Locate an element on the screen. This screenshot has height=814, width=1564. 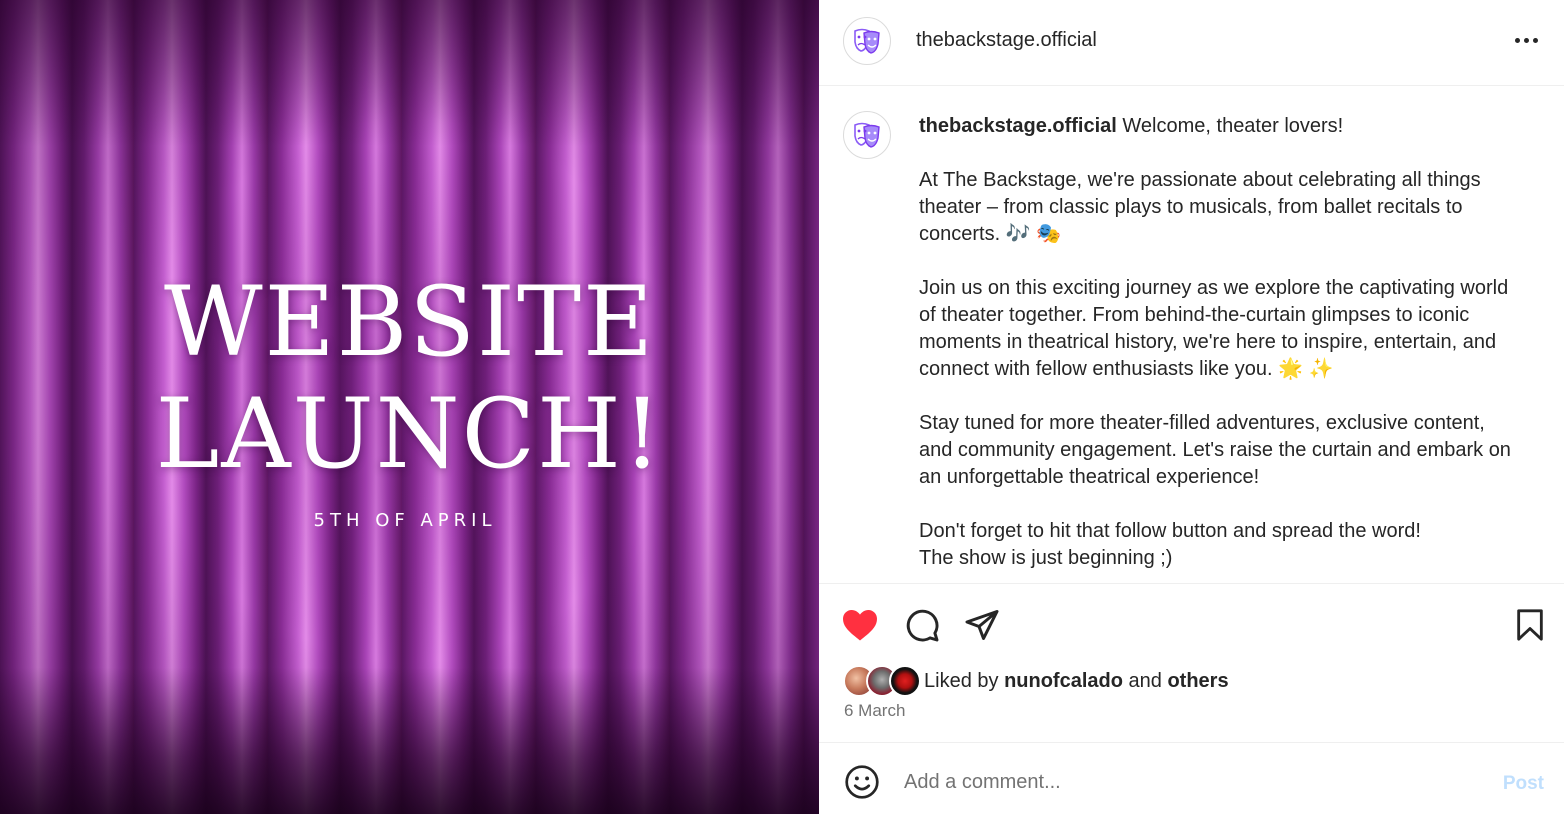
comment-bar: Post is located at coordinates (1191, 778).